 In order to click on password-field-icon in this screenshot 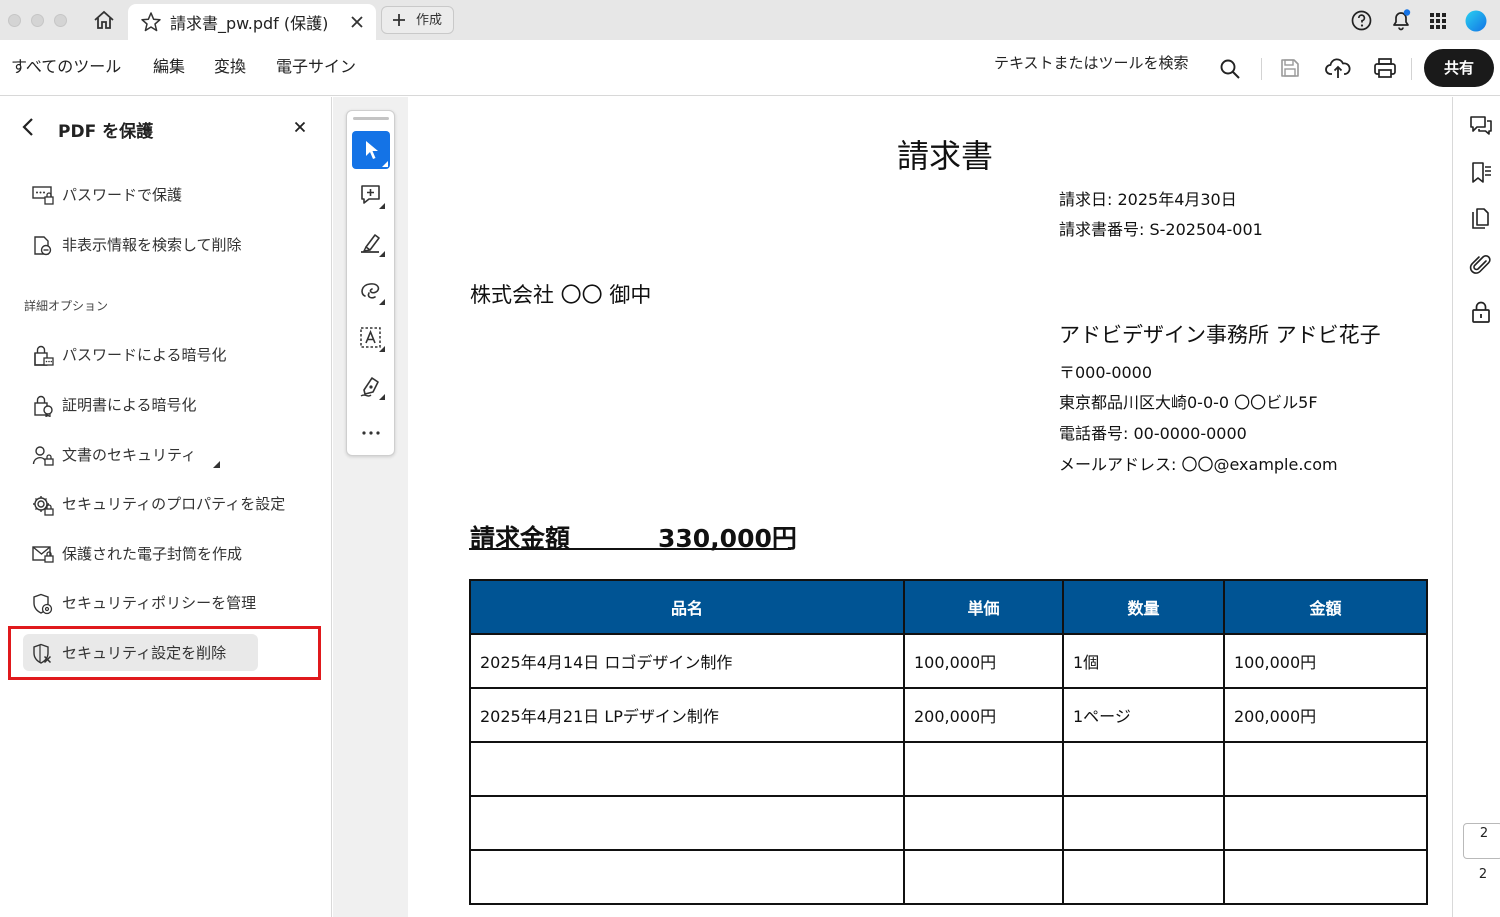, I will do `click(43, 195)`.